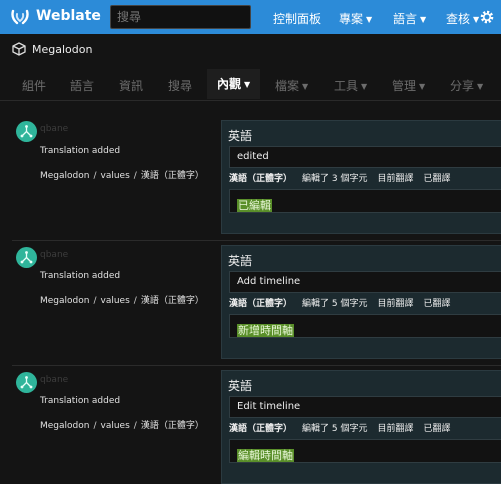 The width and height of the screenshot is (501, 484). Describe the element at coordinates (234, 84) in the screenshot. I see `tab-insights: 內觀 ▼` at that location.